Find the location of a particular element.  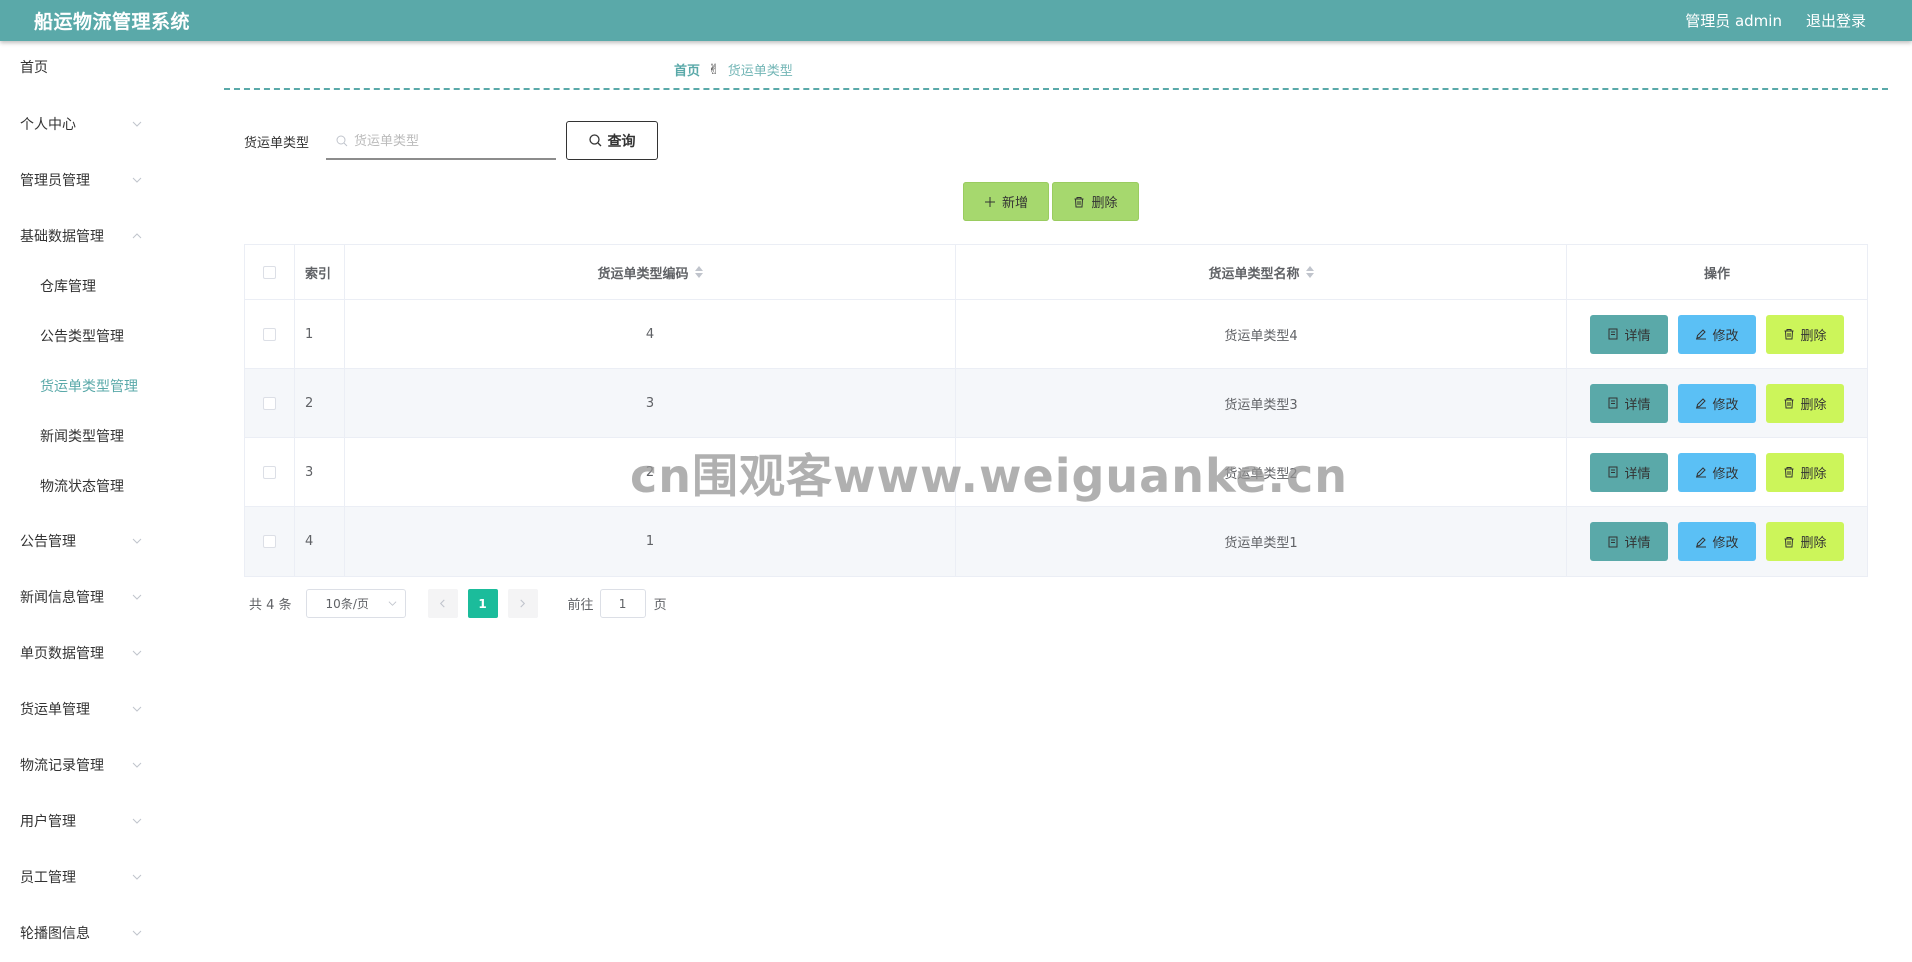

sidebar-item-notice-type: 公告类型管理 is located at coordinates (95, 336).